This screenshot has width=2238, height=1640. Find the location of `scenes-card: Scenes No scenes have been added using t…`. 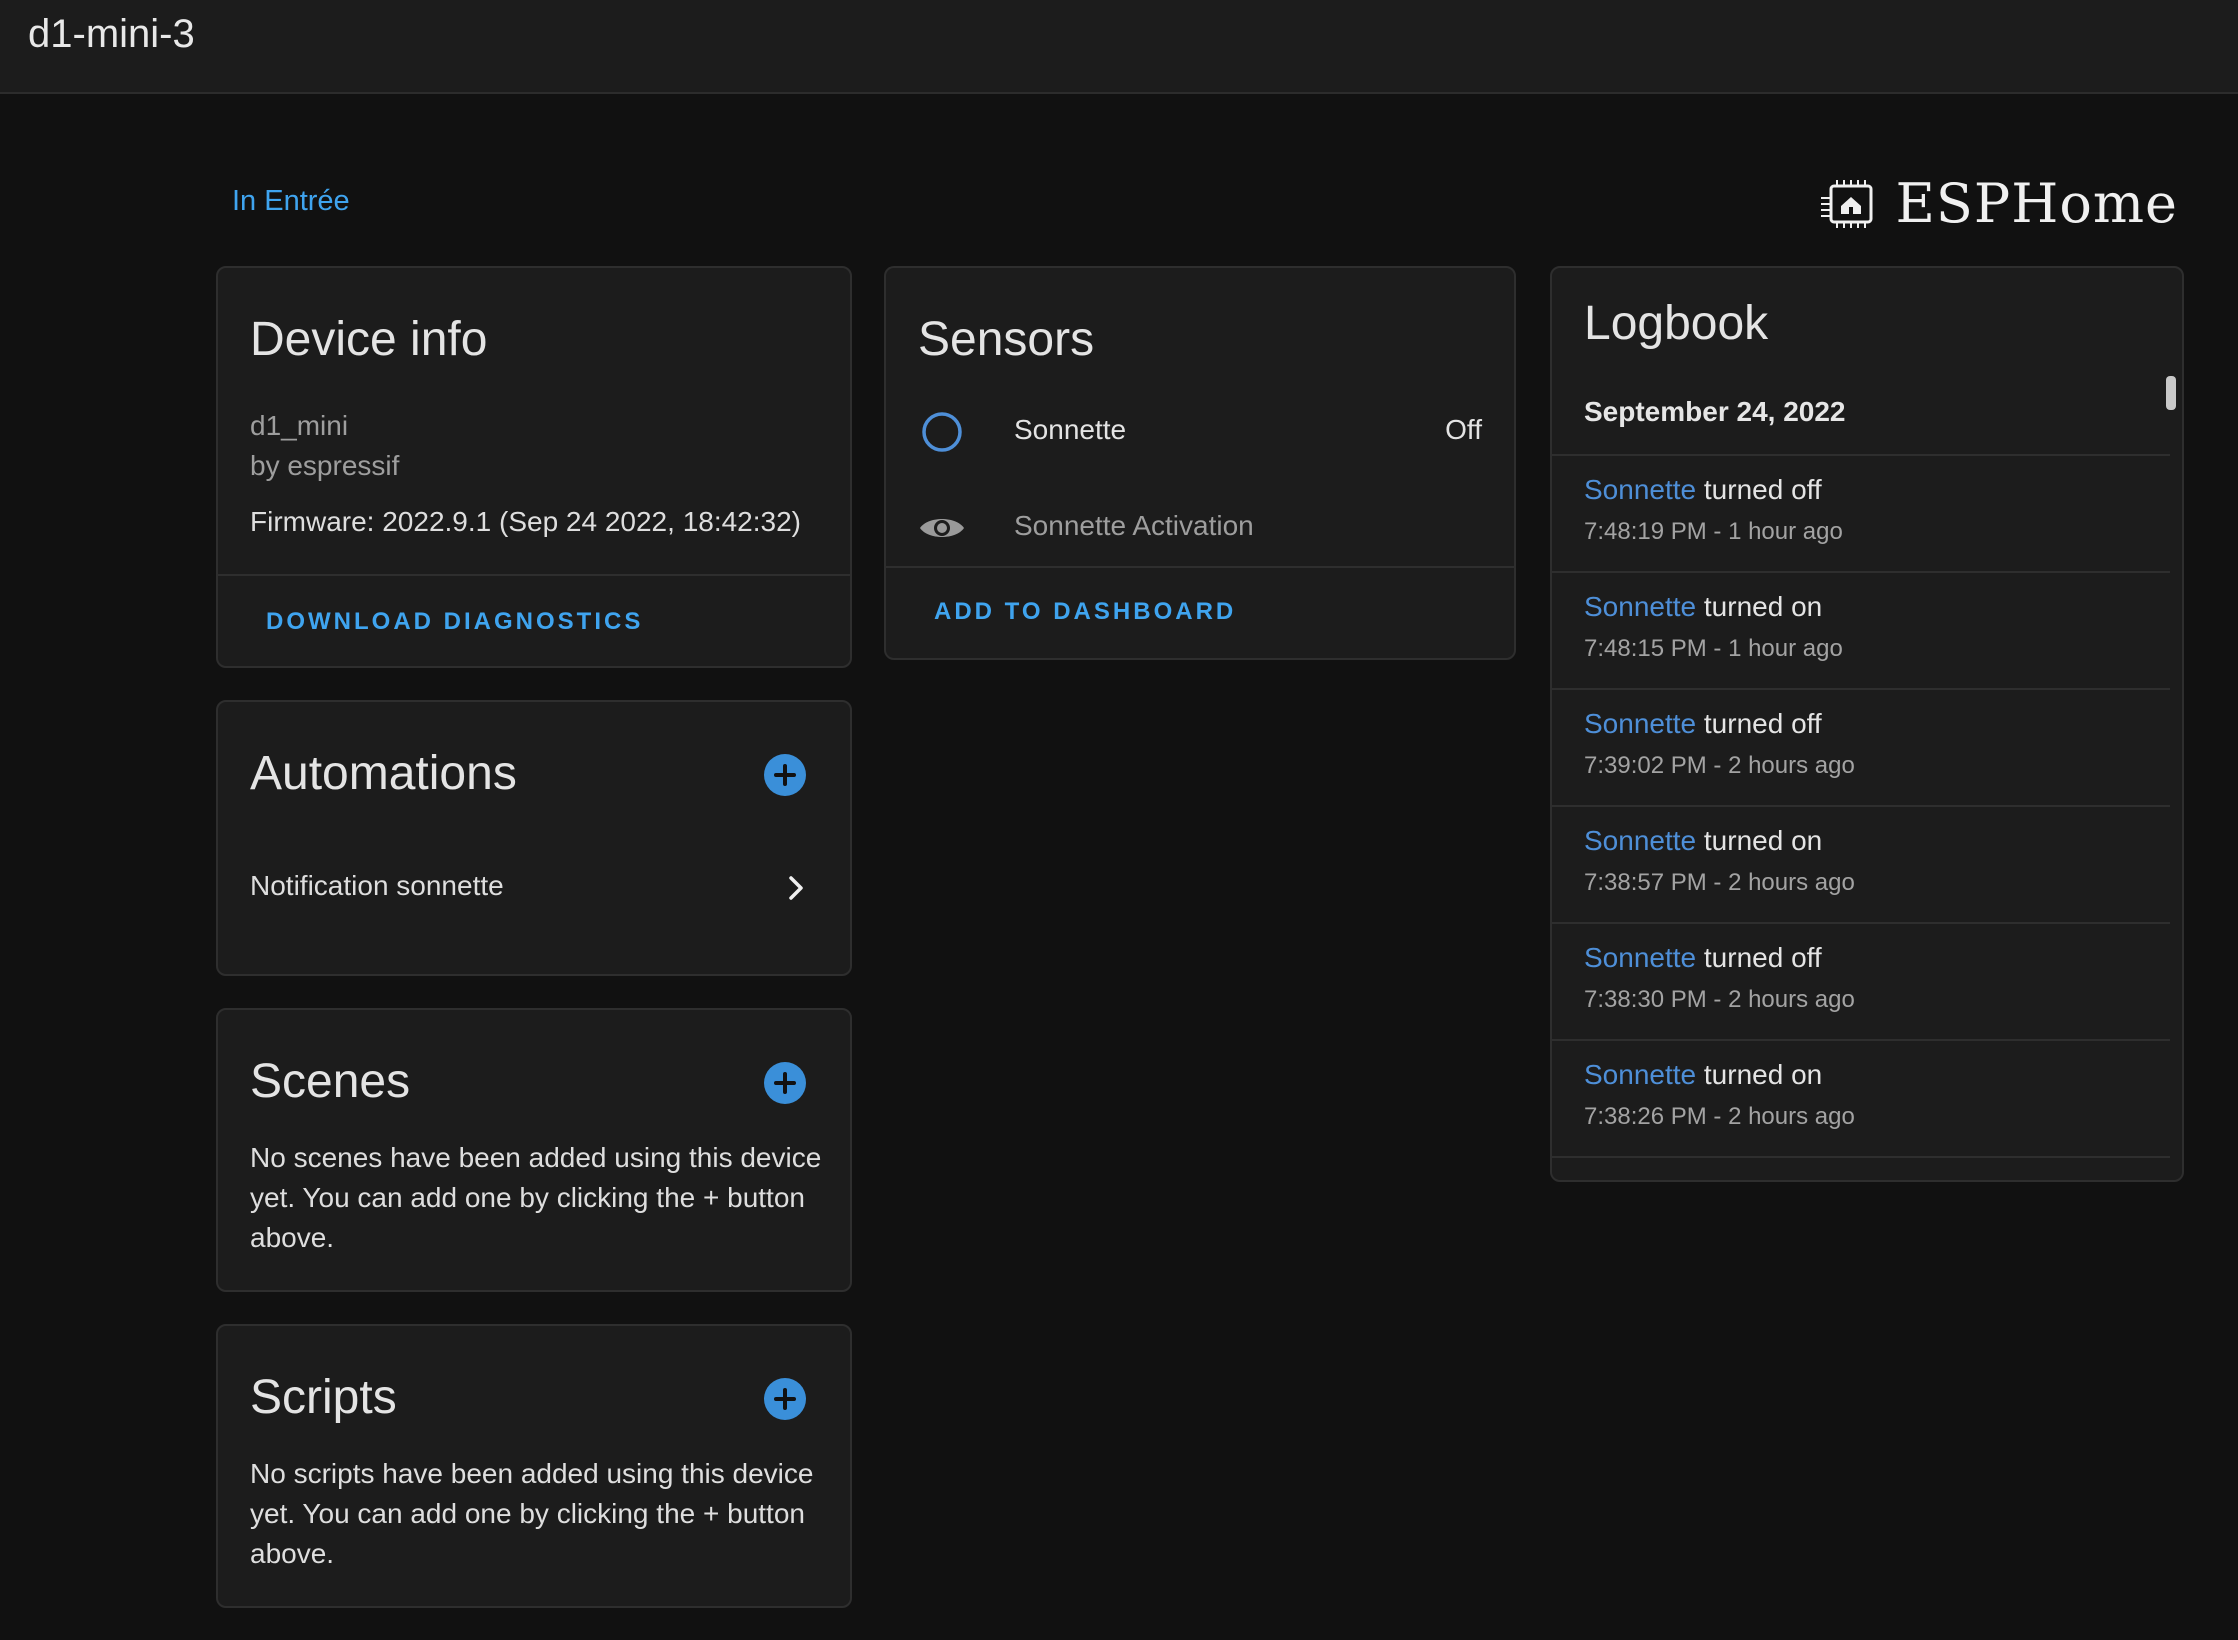

scenes-card: Scenes No scenes have been added using t… is located at coordinates (534, 1150).